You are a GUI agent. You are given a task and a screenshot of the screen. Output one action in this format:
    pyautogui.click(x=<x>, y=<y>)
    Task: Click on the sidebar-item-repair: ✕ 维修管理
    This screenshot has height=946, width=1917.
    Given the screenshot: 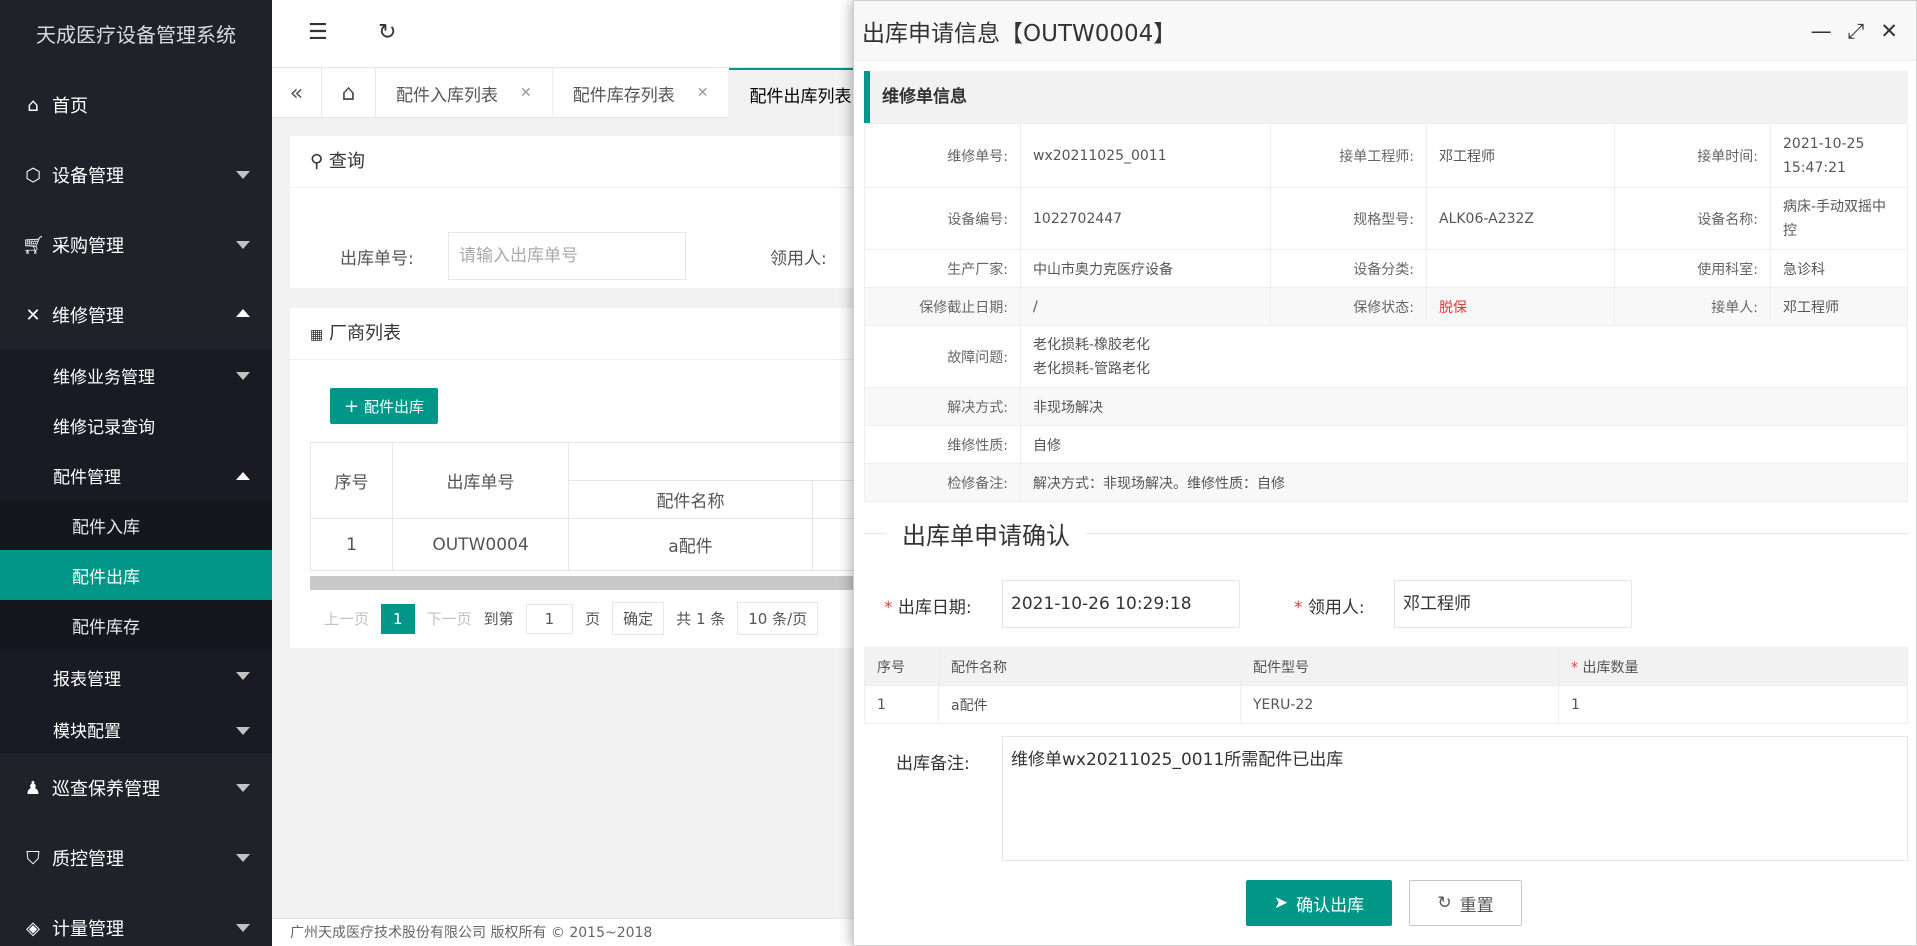 What is the action you would take?
    pyautogui.click(x=136, y=315)
    